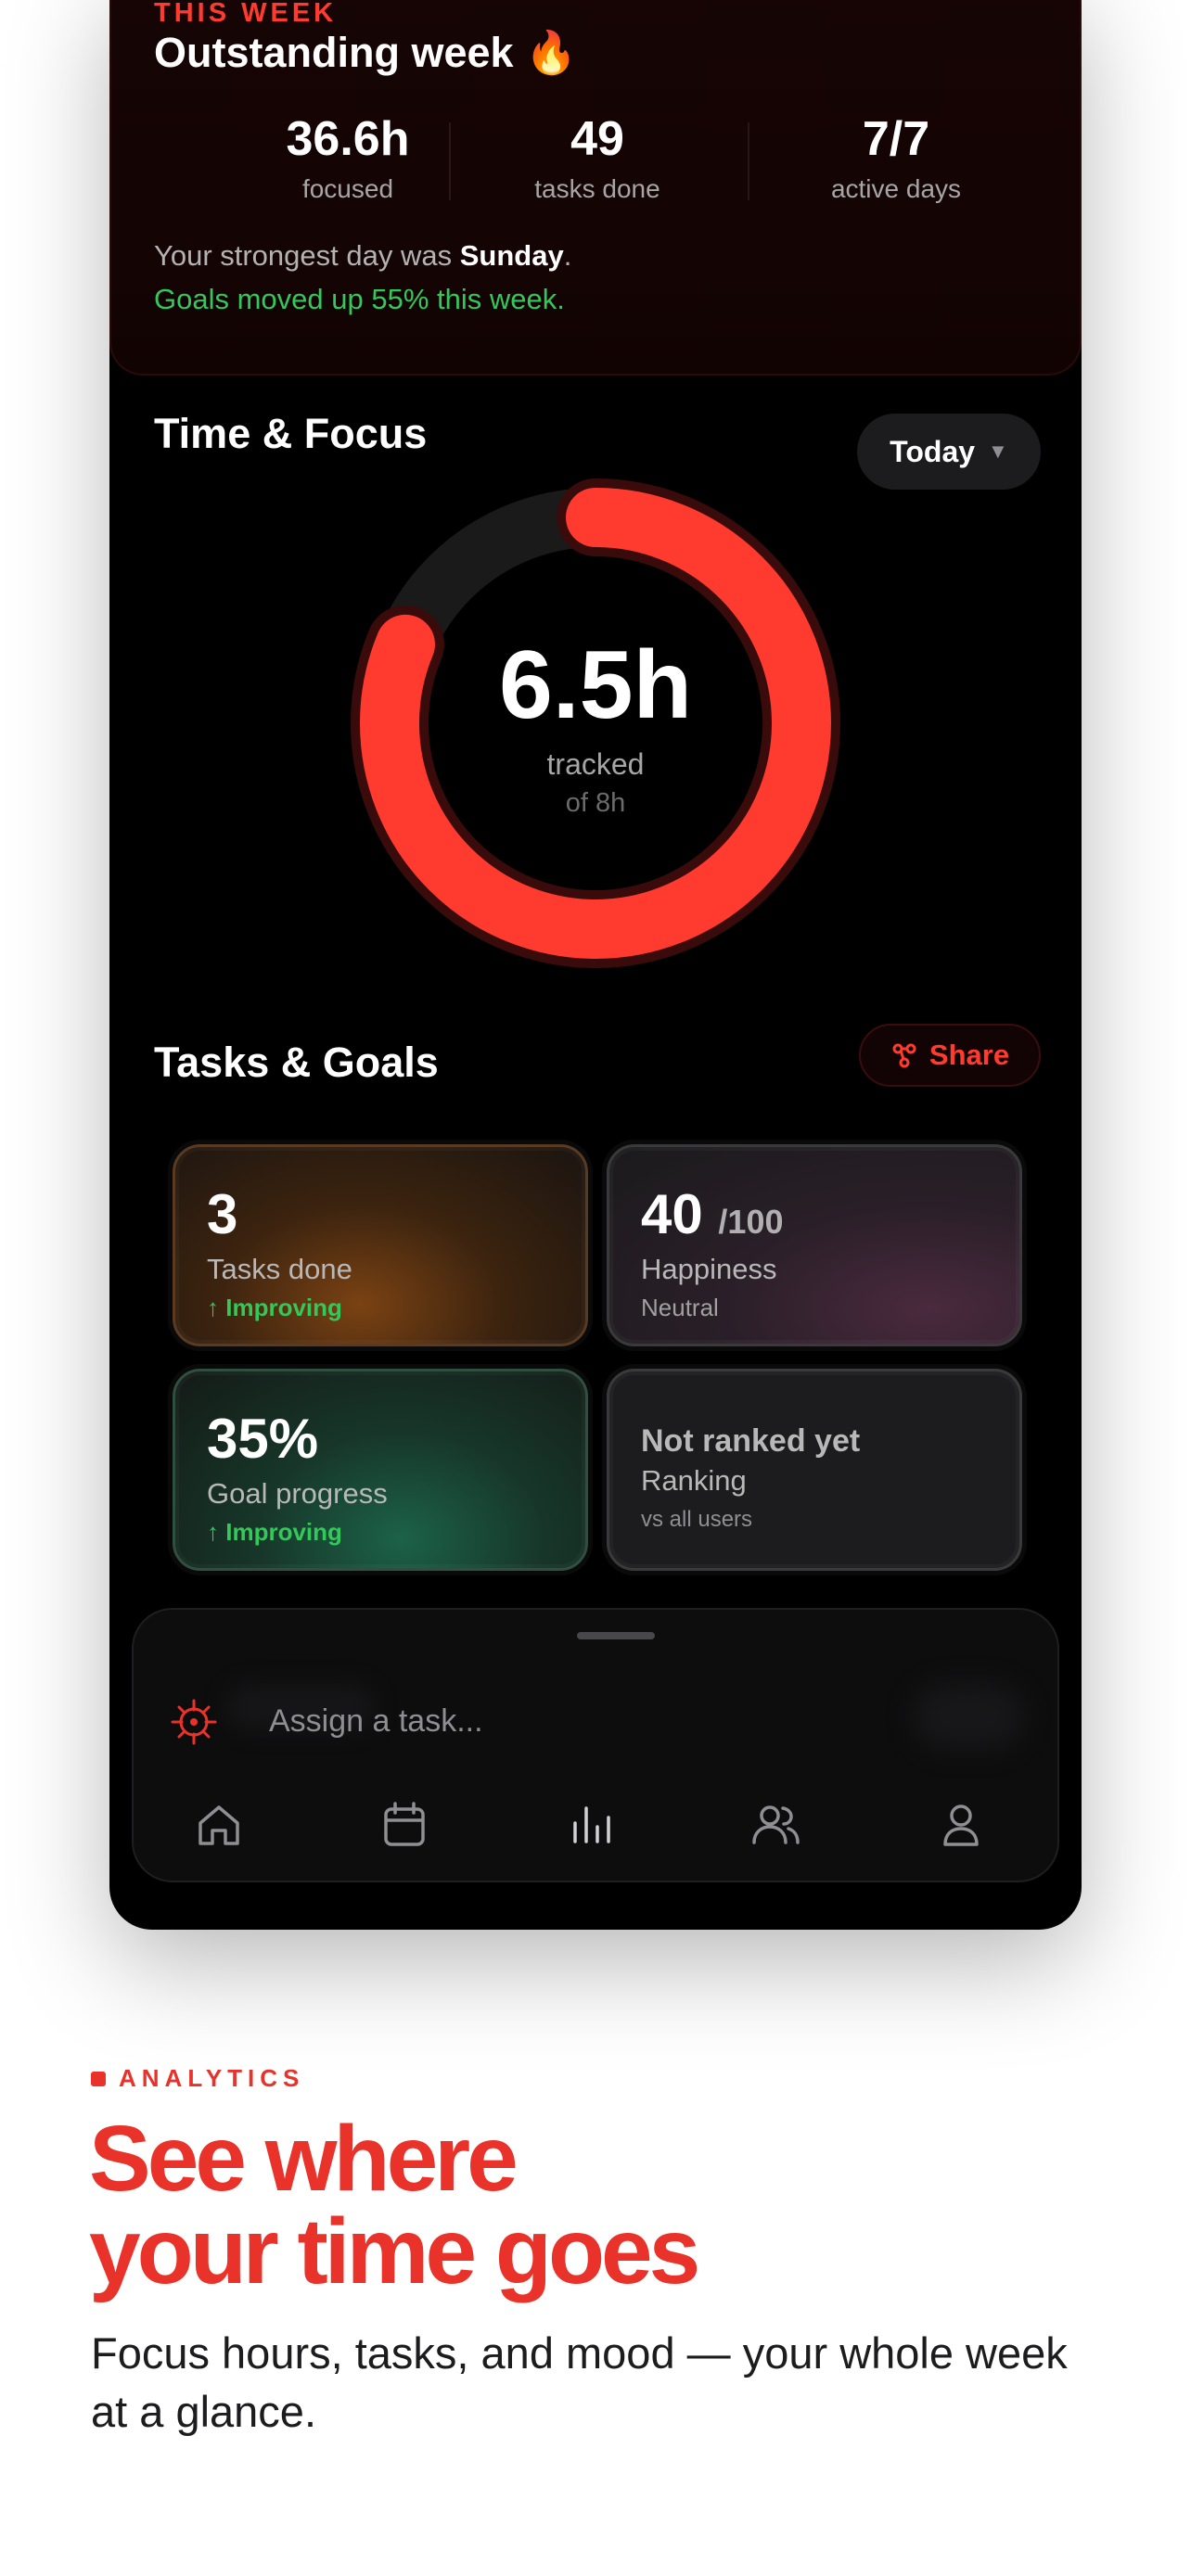 Image resolution: width=1191 pixels, height=2576 pixels. Describe the element at coordinates (709, 1269) in the screenshot. I see `tile-label: Happiness` at that location.